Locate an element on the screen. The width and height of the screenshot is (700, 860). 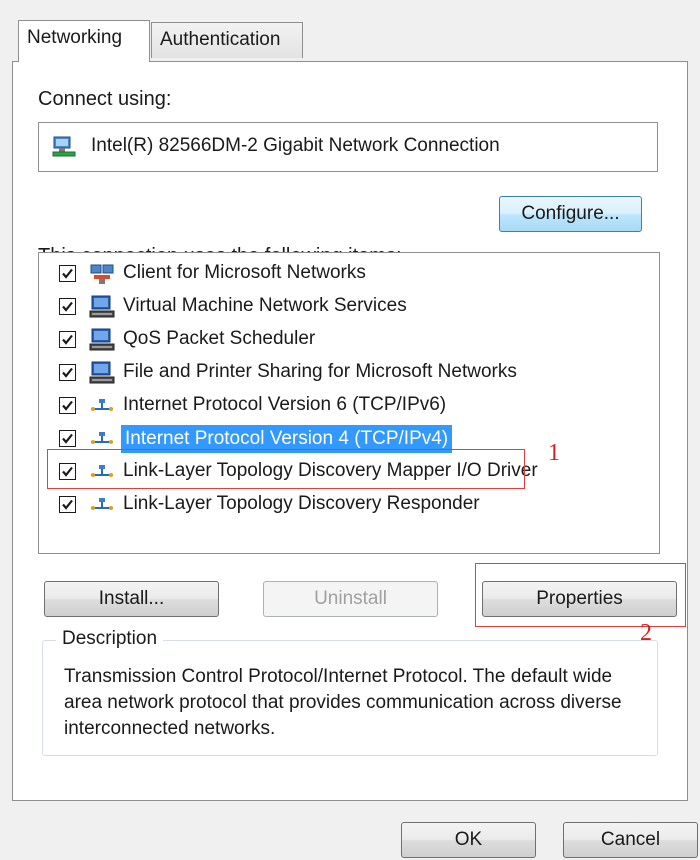
list-item: Client for Microsoft Networks is located at coordinates (339, 274).